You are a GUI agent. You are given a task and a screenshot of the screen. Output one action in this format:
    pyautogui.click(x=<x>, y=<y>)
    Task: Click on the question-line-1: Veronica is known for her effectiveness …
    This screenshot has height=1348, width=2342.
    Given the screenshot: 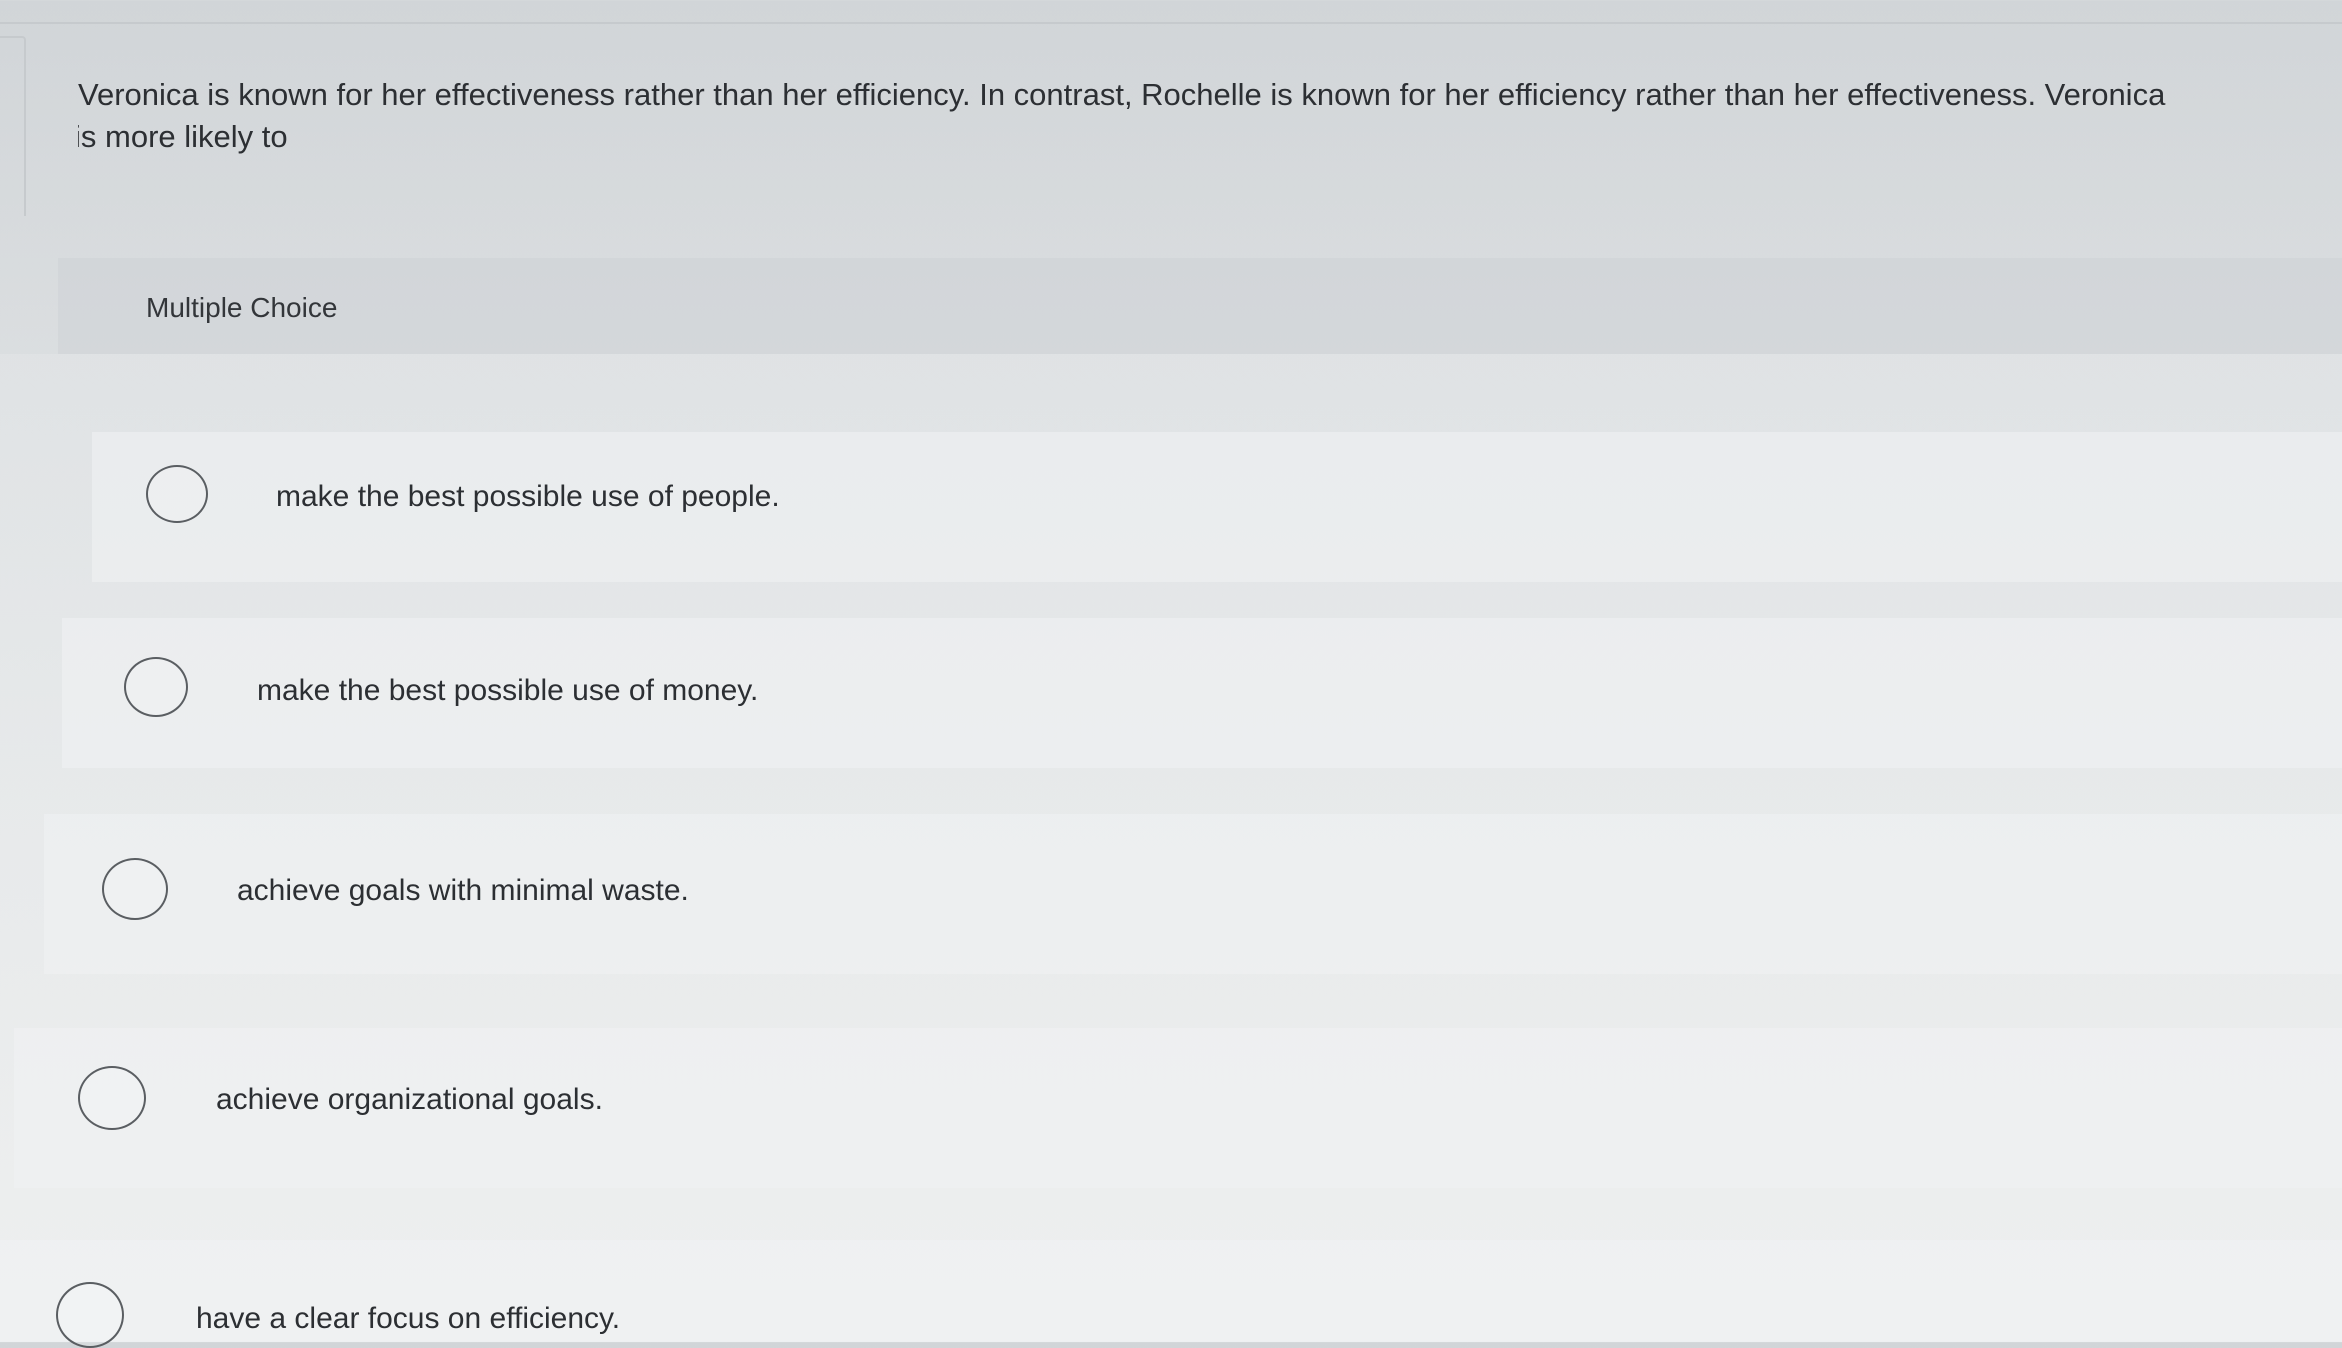 What is the action you would take?
    pyautogui.click(x=1122, y=94)
    